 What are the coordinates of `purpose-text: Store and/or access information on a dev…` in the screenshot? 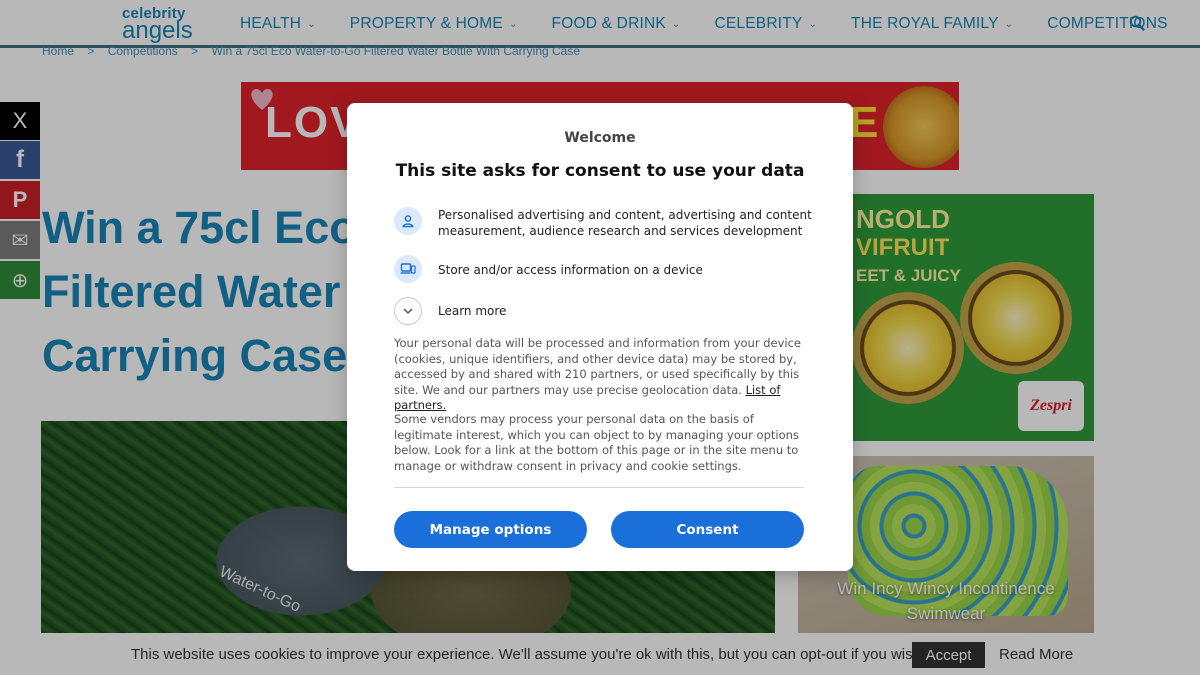 It's located at (570, 270).